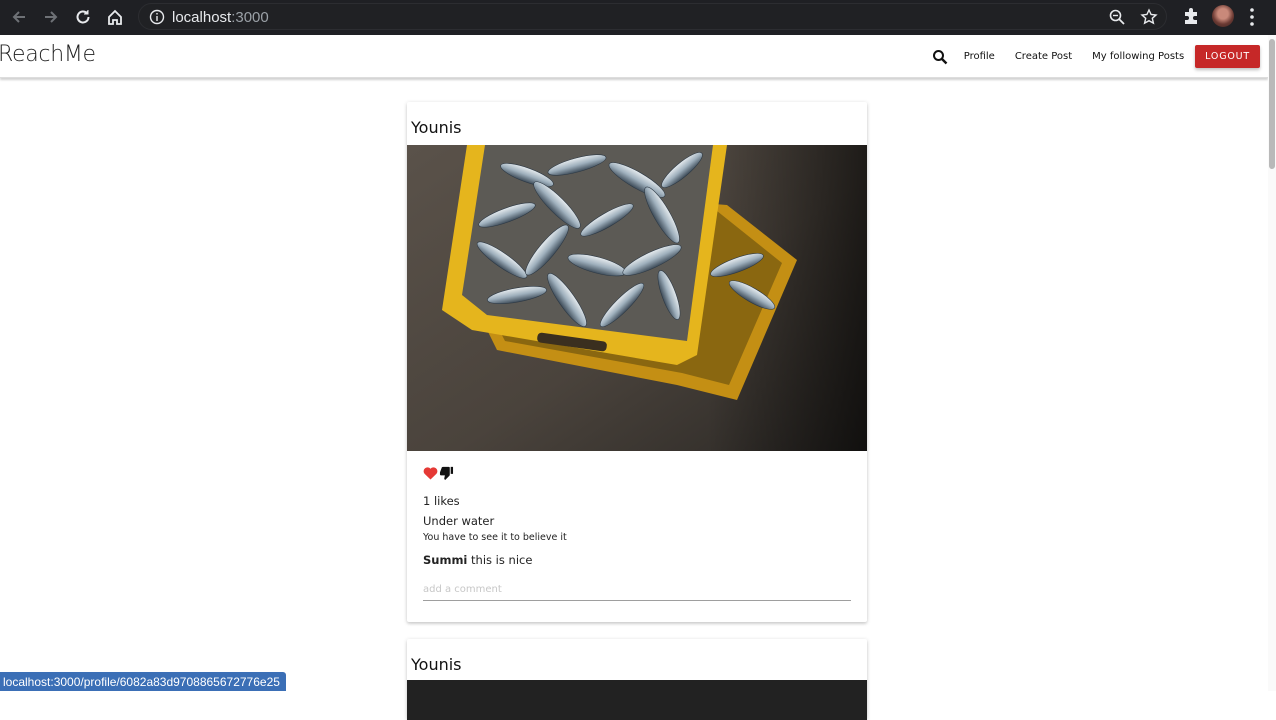 This screenshot has width=1276, height=720. What do you see at coordinates (1252, 19) in the screenshot?
I see `menu-icon` at bounding box center [1252, 19].